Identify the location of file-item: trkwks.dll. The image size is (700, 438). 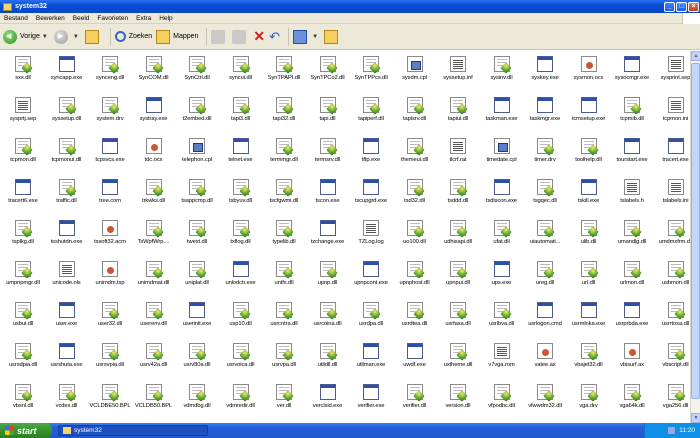
(154, 199).